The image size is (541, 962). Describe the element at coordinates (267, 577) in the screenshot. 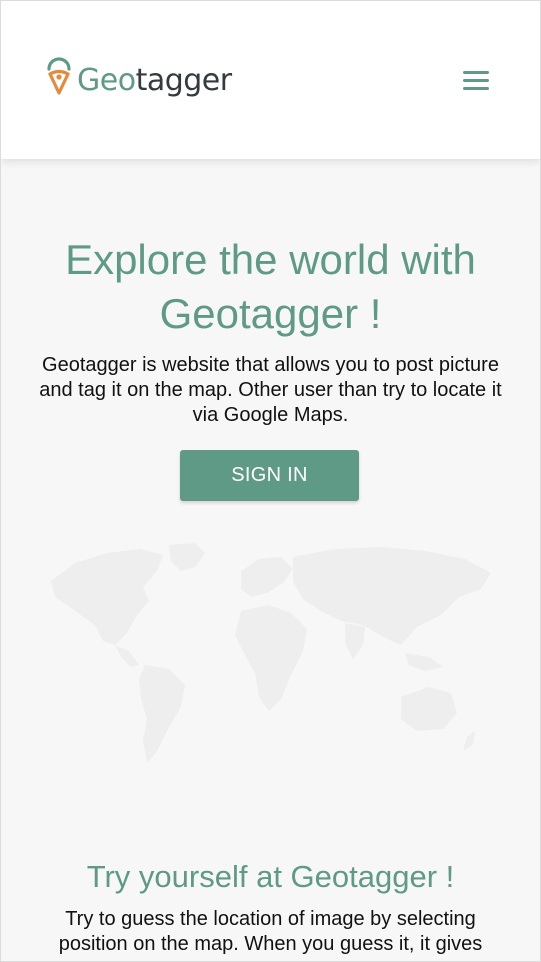

I see `map-europe` at that location.